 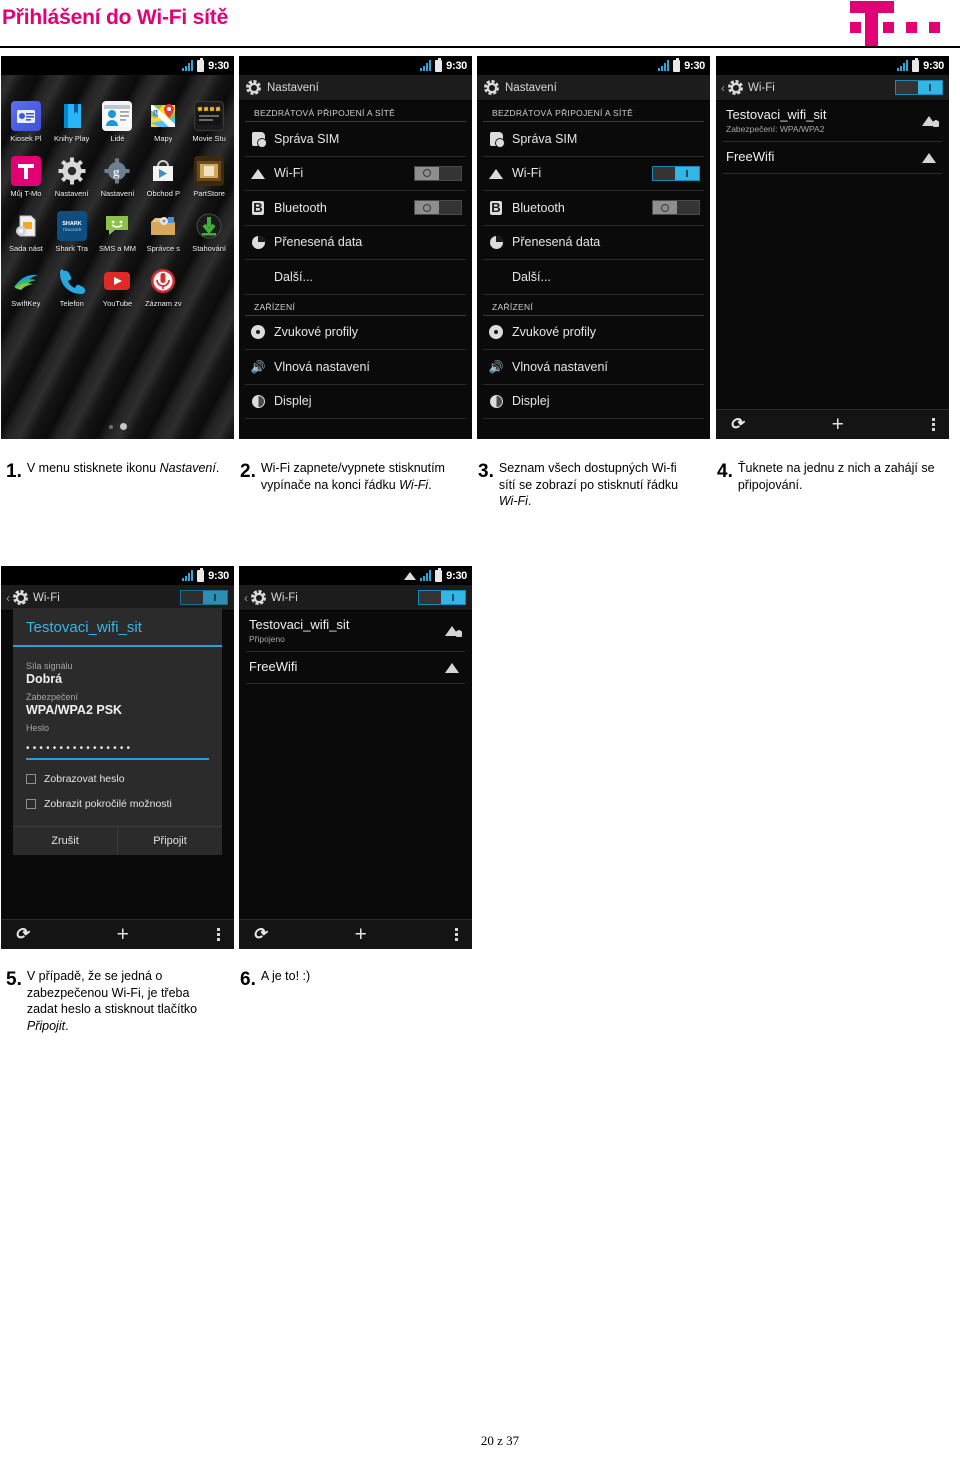 I want to click on app-sms-mms: SMS a MM, so click(x=118, y=232).